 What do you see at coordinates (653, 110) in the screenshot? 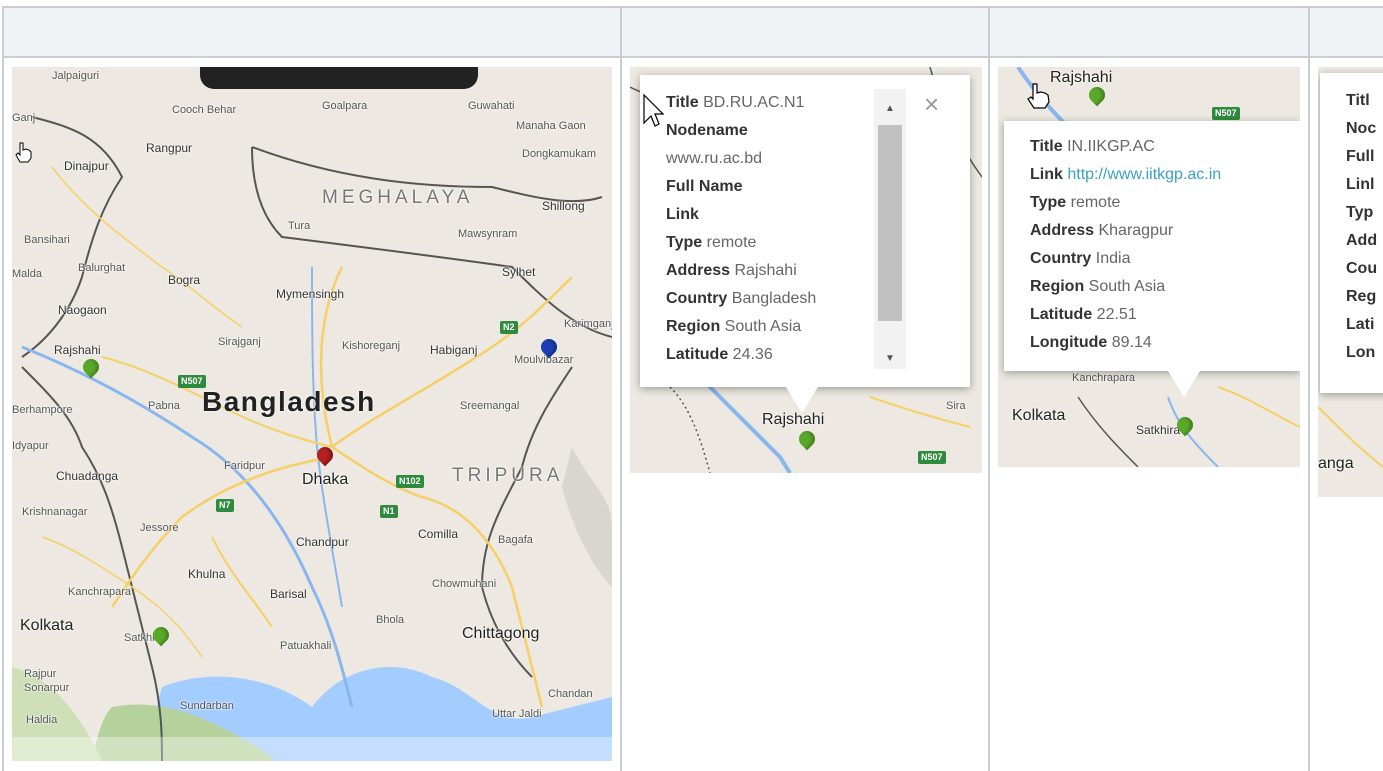
I see `arrow-cursor-icon` at bounding box center [653, 110].